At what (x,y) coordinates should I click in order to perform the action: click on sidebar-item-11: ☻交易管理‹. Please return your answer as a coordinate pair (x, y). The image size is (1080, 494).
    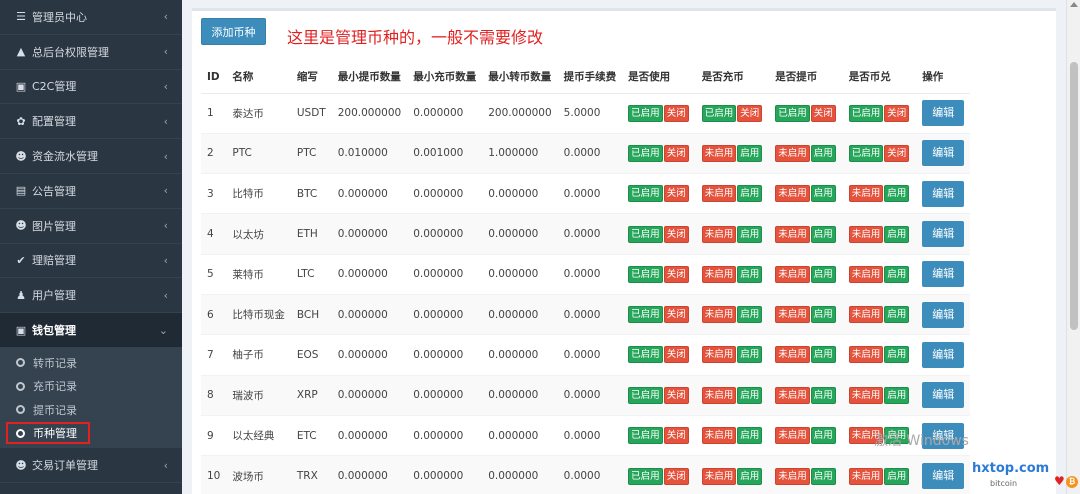
    Looking at the image, I should click on (91, 488).